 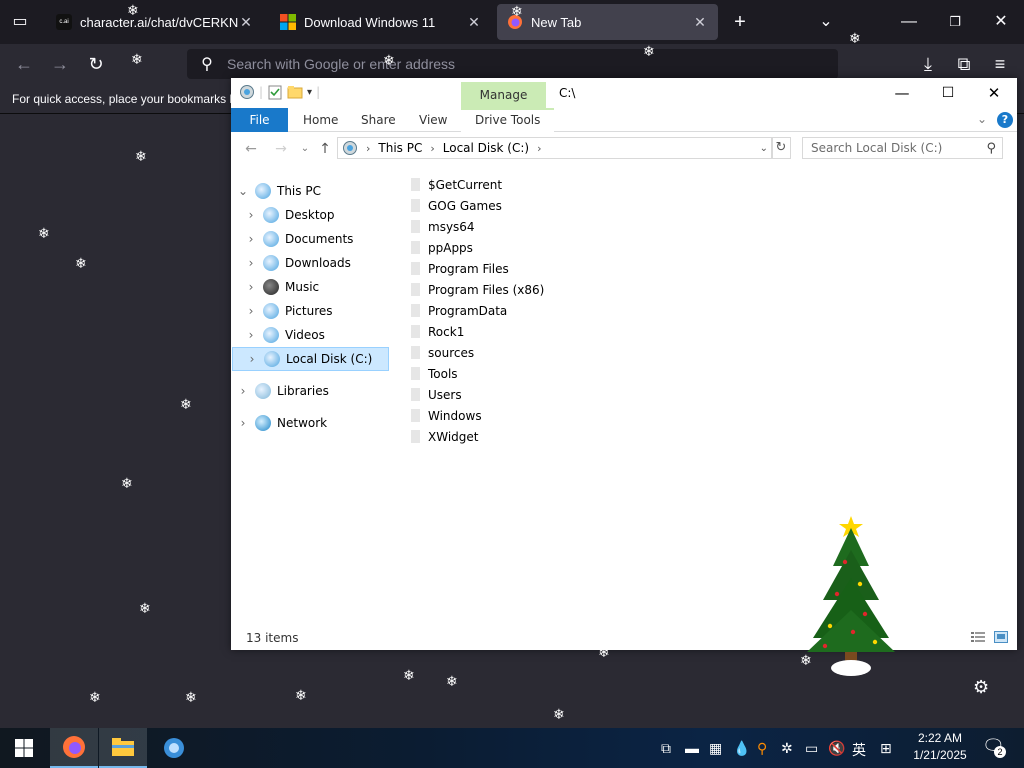 What do you see at coordinates (174, 748) in the screenshot?
I see `taskbar-app` at bounding box center [174, 748].